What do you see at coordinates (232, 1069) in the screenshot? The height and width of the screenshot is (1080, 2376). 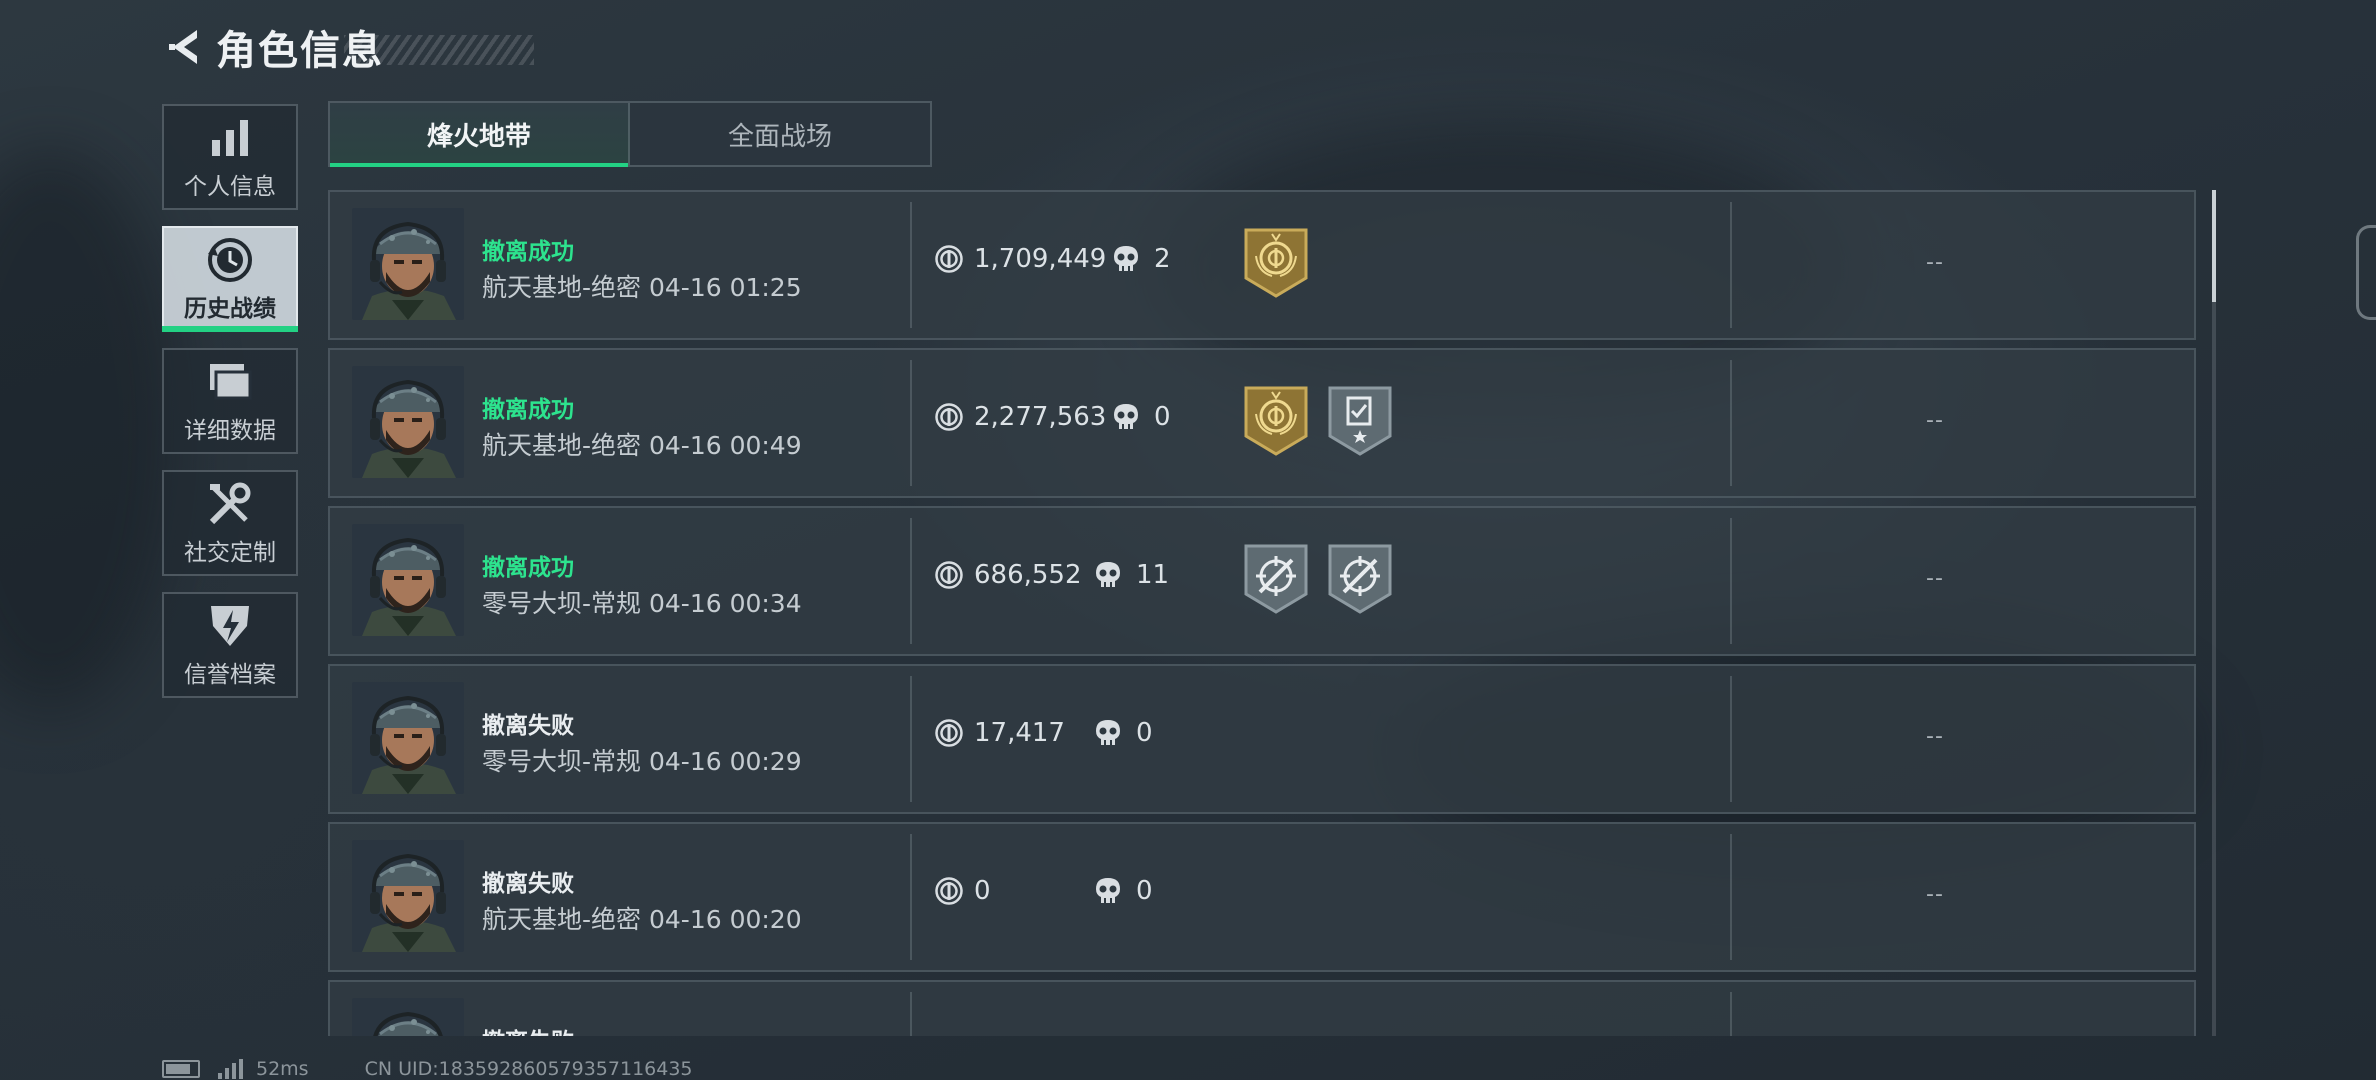 I see `signal-icon` at bounding box center [232, 1069].